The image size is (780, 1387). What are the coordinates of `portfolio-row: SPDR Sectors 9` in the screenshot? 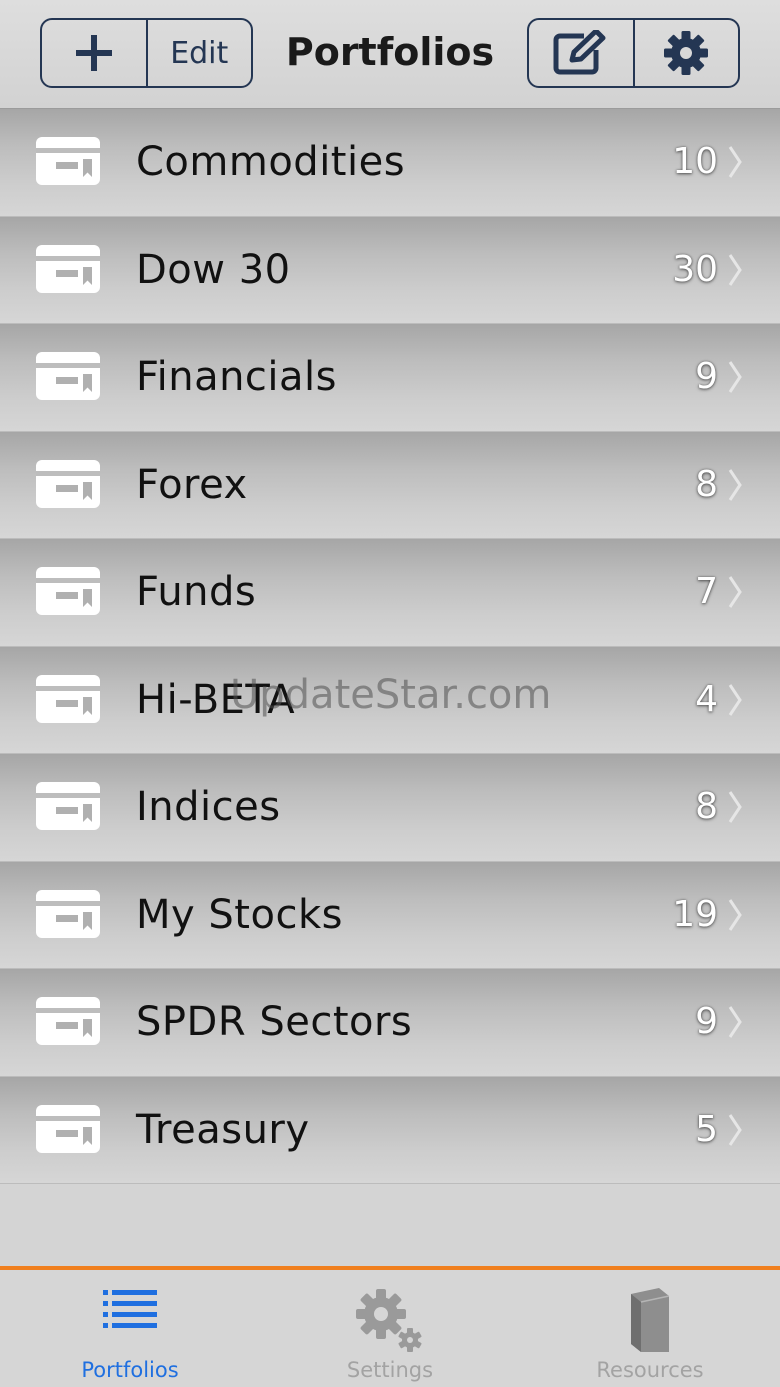 It's located at (390, 1023).